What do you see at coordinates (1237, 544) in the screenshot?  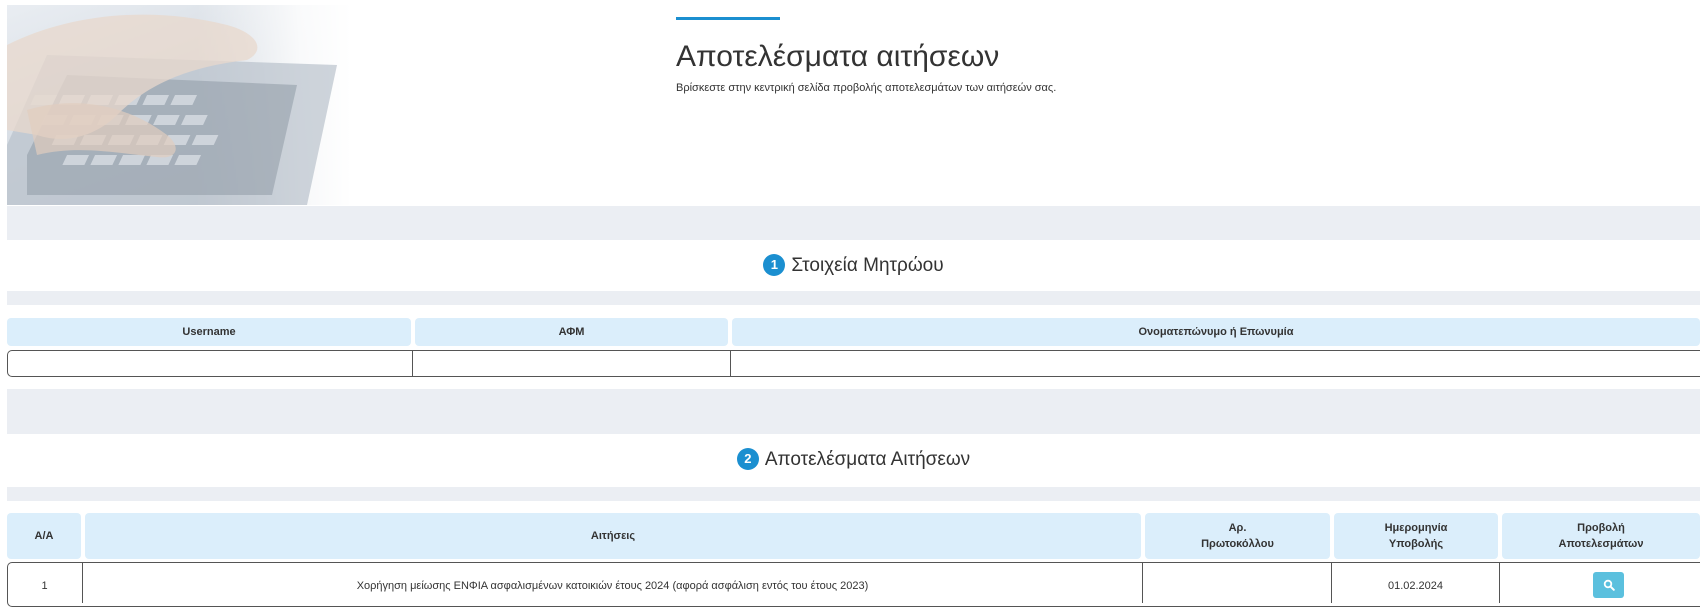 I see `column-header-protocol-line2: Πρωτοκόλλου` at bounding box center [1237, 544].